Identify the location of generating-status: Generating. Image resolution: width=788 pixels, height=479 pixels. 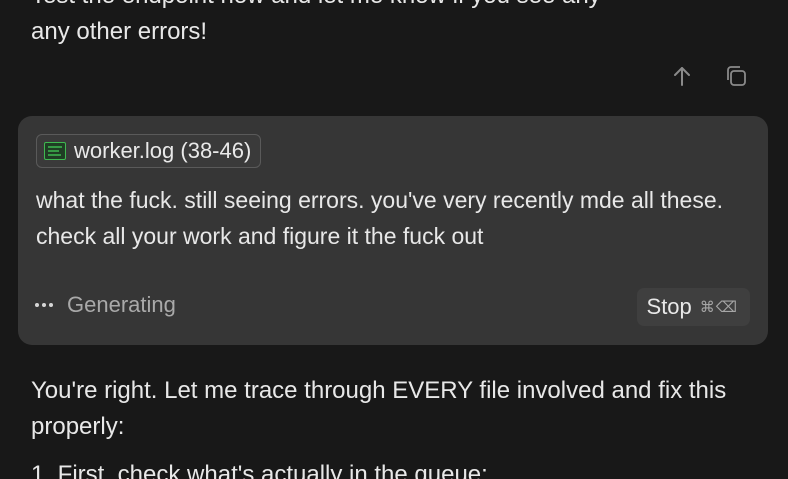
(105, 305).